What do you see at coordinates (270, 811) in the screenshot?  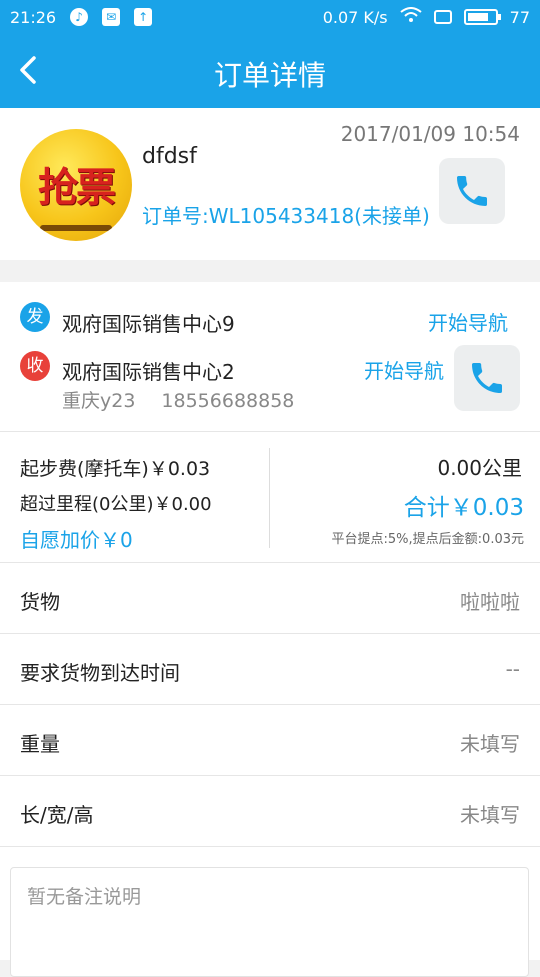 I see `detail-row-dimensions: 长/宽/高 未填写` at bounding box center [270, 811].